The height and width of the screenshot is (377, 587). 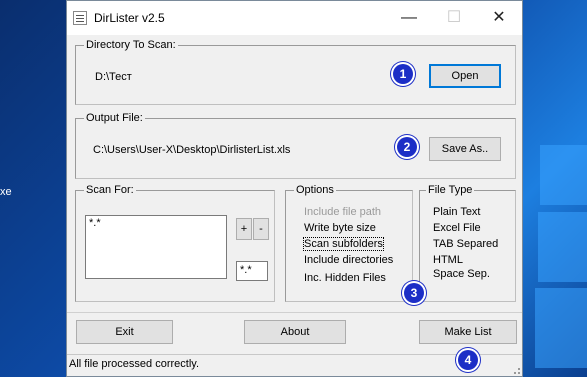 What do you see at coordinates (294, 354) in the screenshot?
I see `status-separator` at bounding box center [294, 354].